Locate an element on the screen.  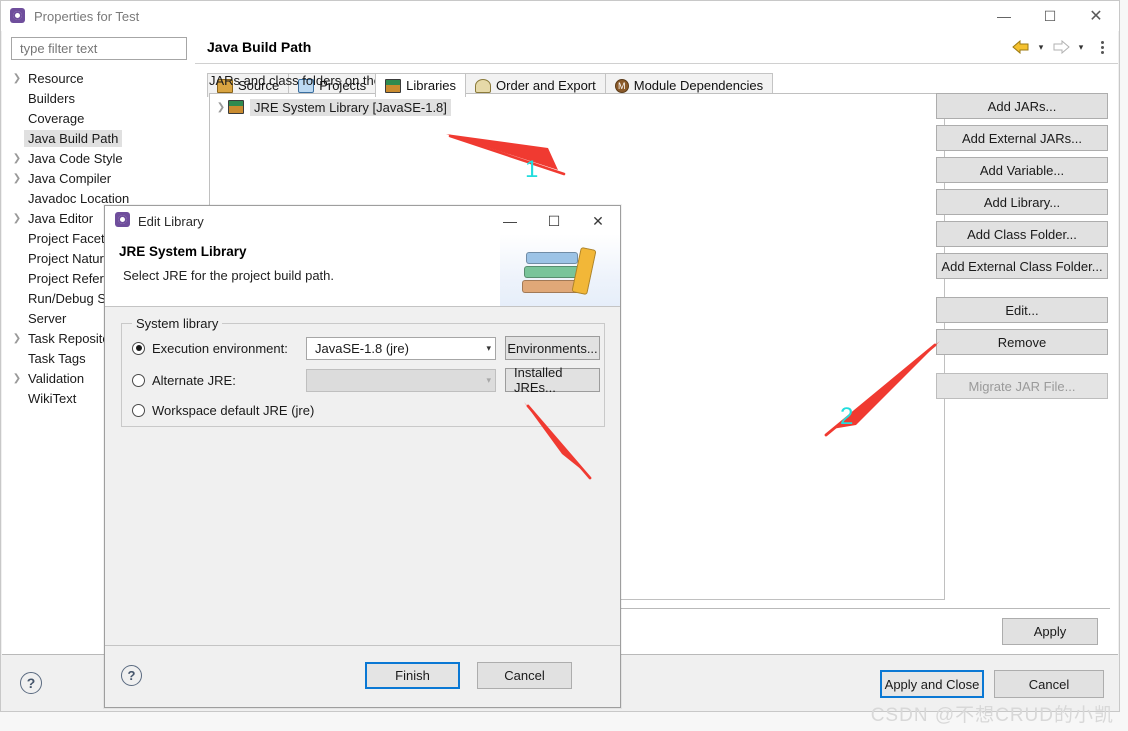
arrow-left-icon is located at coordinates (1021, 47).